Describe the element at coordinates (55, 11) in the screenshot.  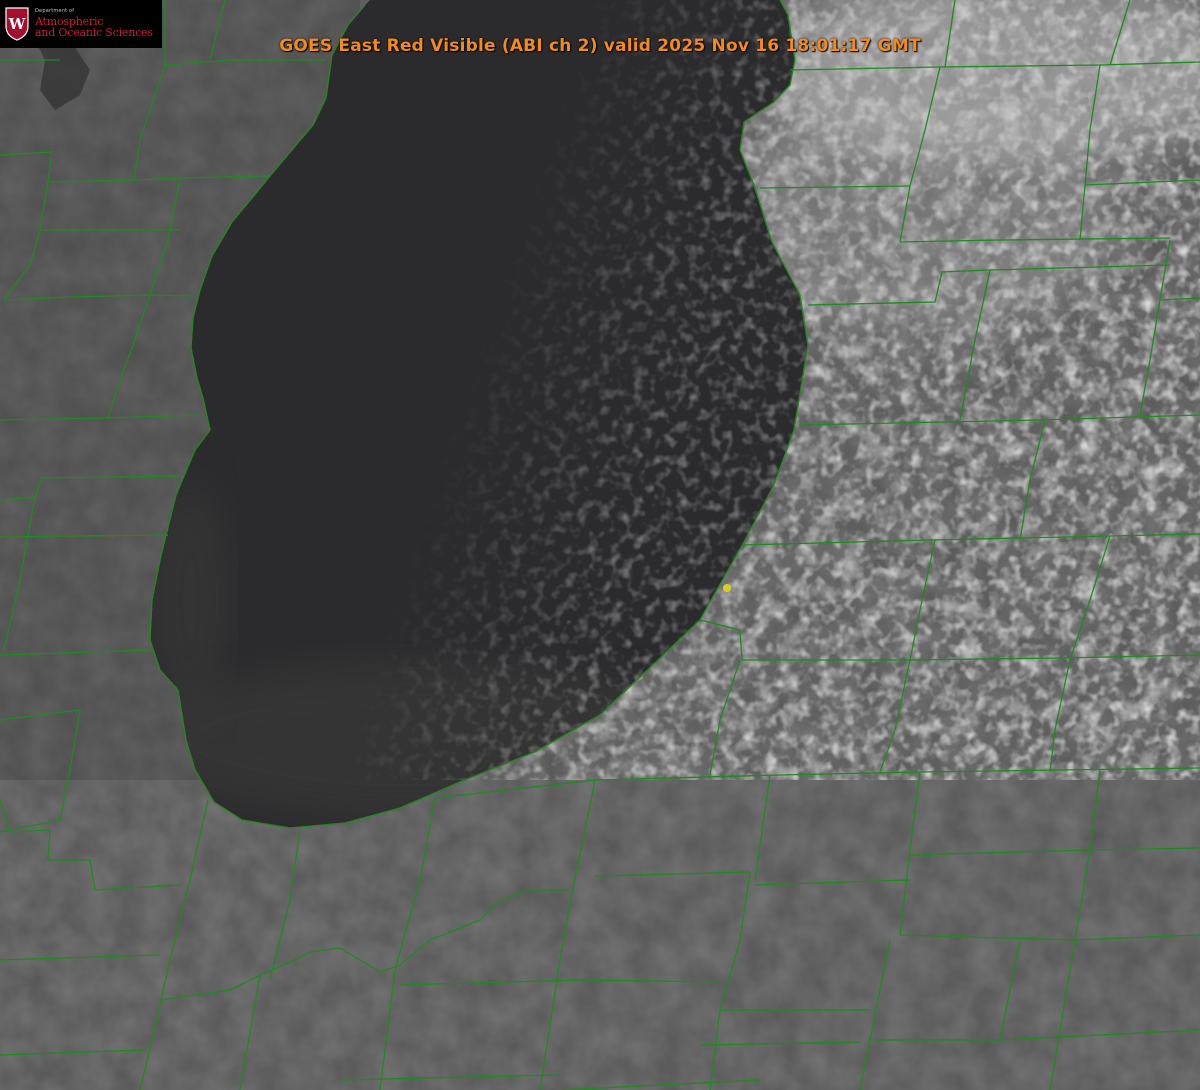
I see `logo-department: Department of` at that location.